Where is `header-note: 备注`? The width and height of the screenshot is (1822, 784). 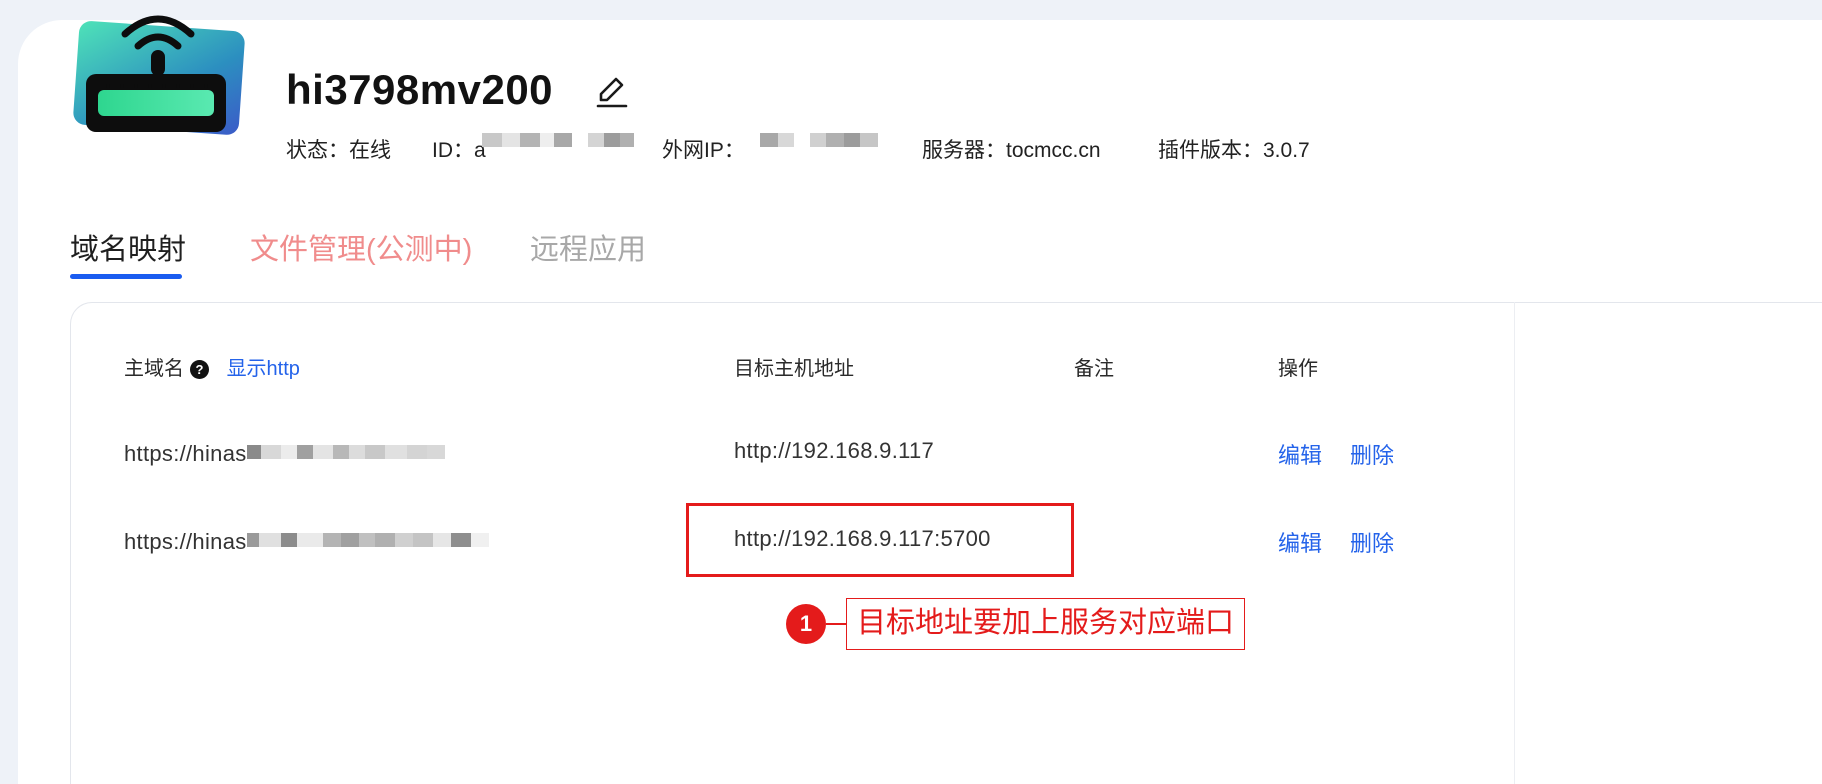 header-note: 备注 is located at coordinates (1094, 369).